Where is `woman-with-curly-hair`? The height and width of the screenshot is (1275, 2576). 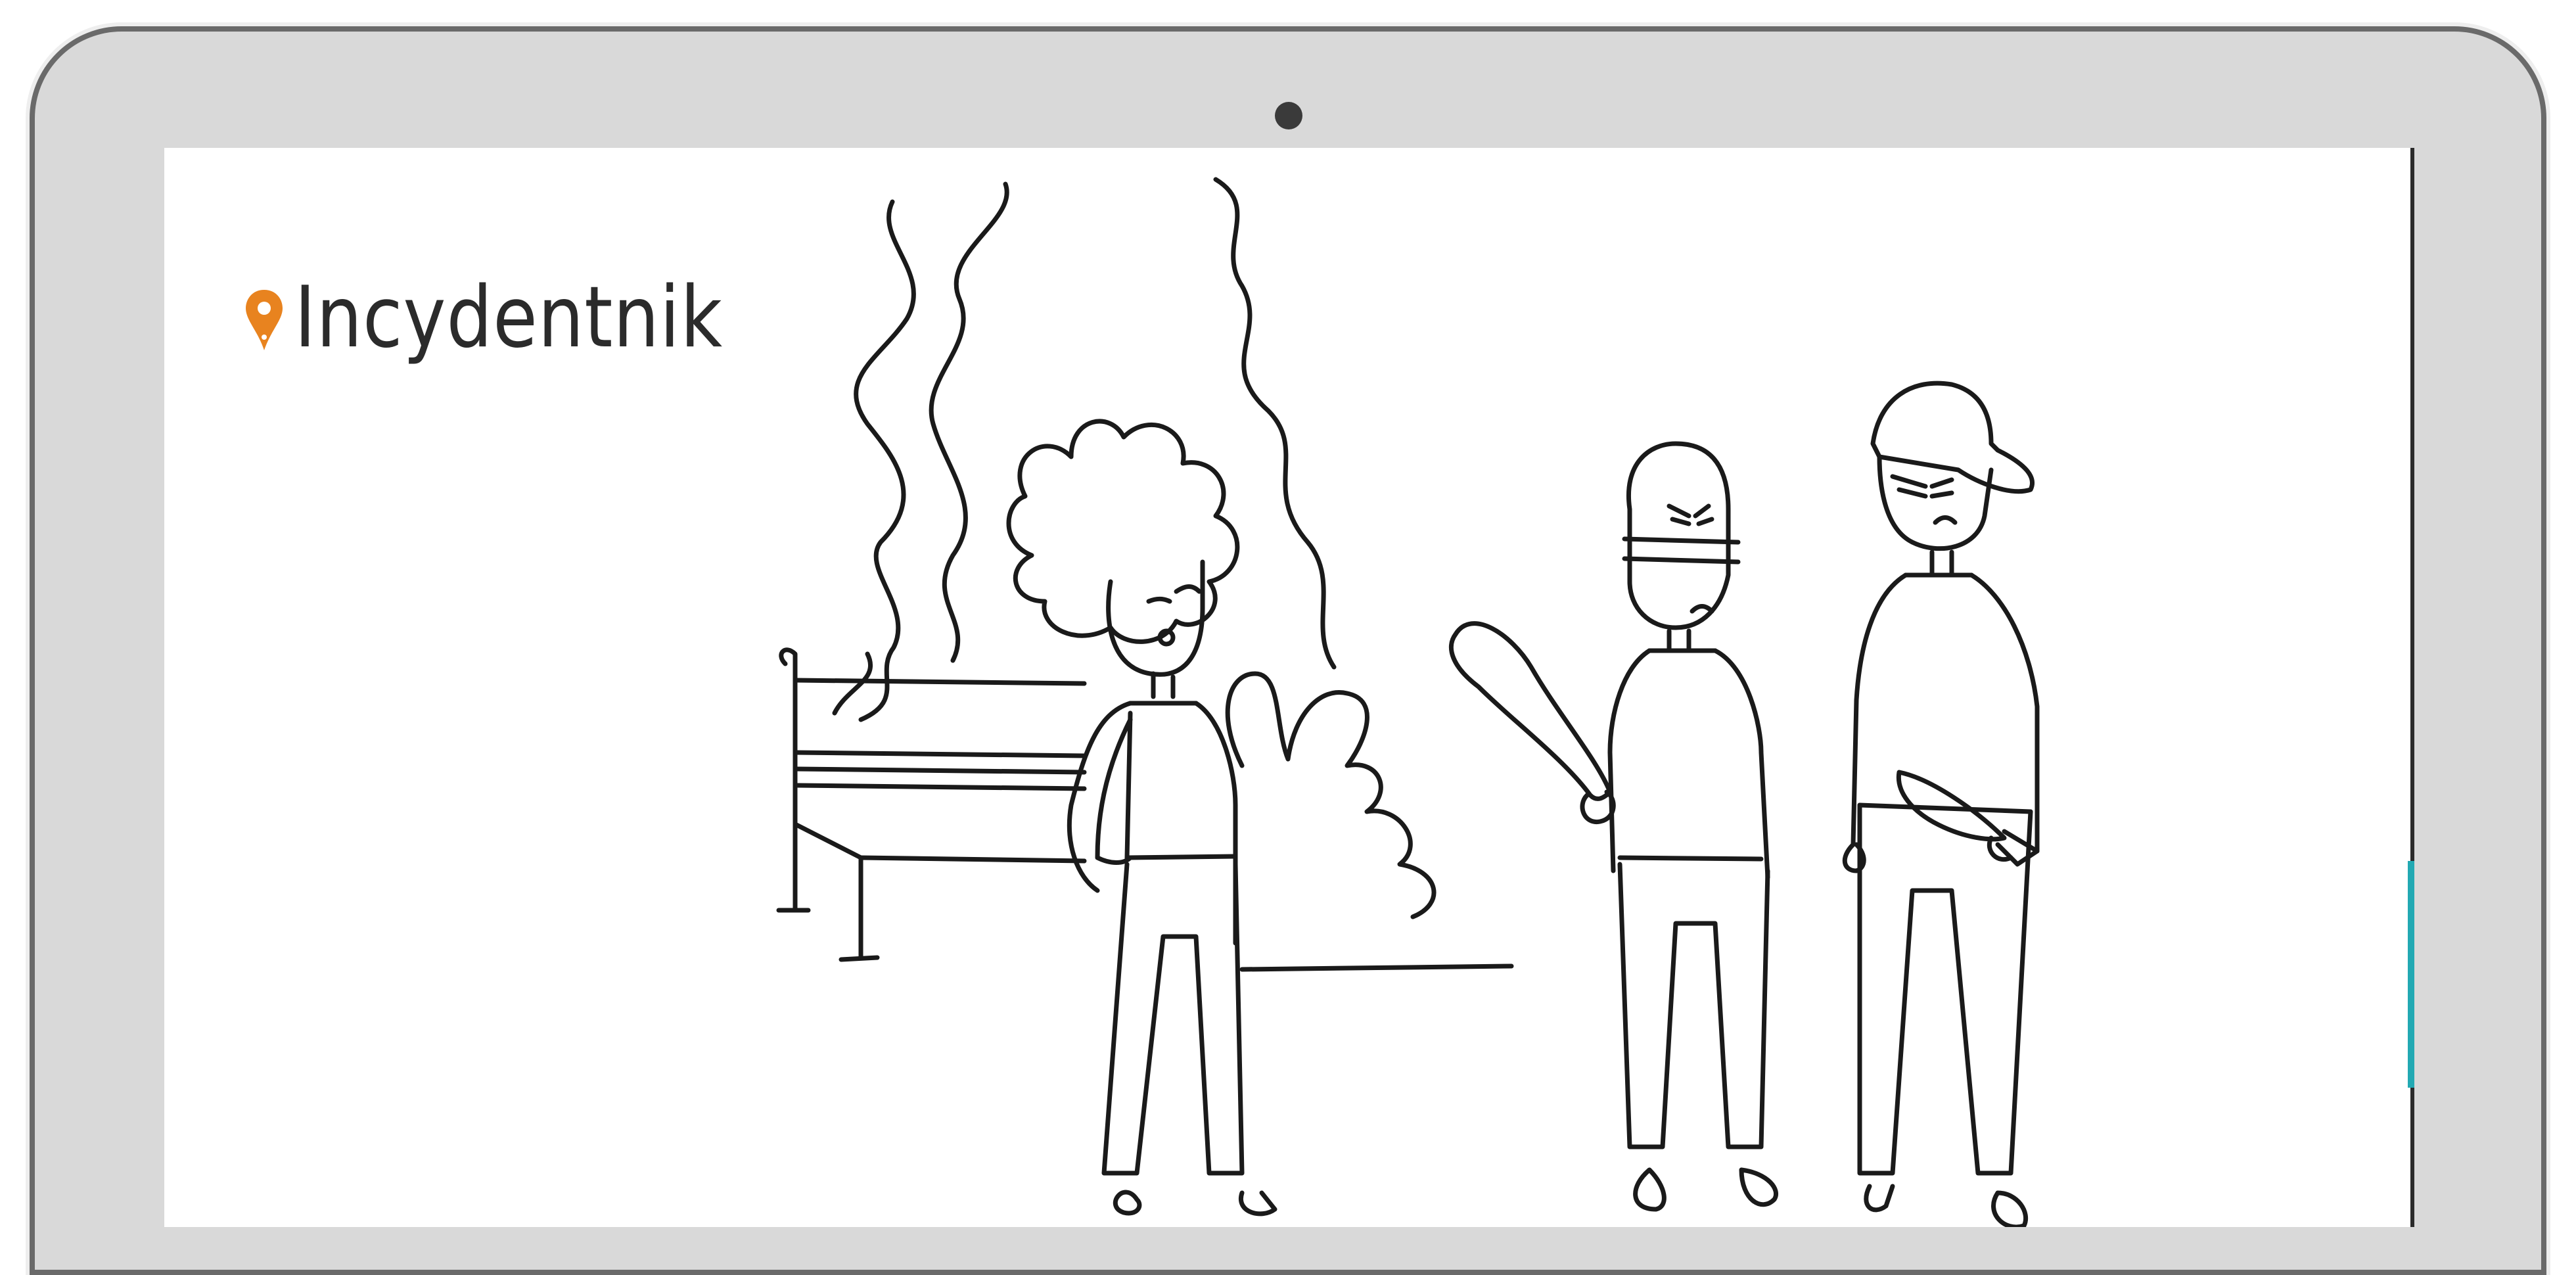
woman-with-curly-hair is located at coordinates (1141, 818).